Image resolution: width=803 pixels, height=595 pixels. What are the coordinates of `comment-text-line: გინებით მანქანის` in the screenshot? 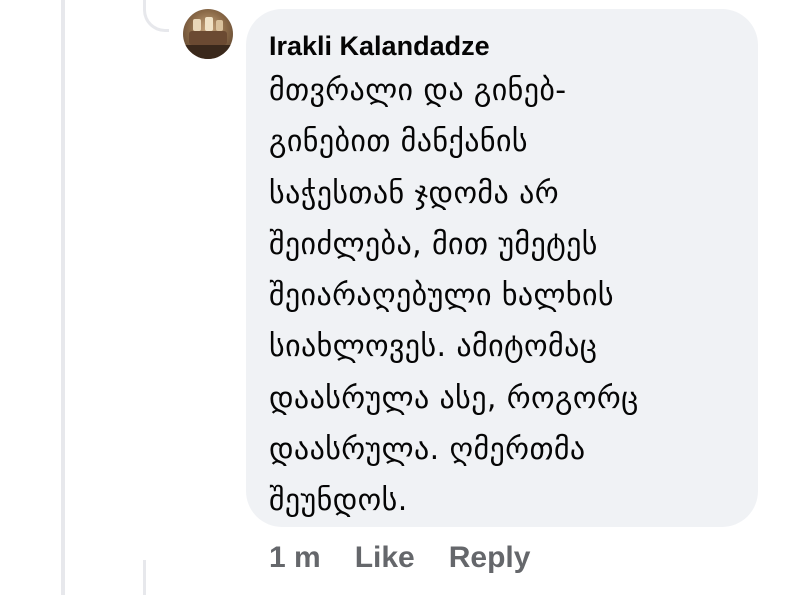 It's located at (398, 142).